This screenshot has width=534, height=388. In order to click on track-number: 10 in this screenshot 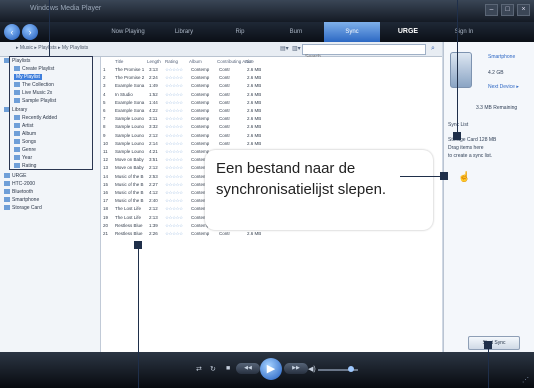, I will do `click(106, 143)`.